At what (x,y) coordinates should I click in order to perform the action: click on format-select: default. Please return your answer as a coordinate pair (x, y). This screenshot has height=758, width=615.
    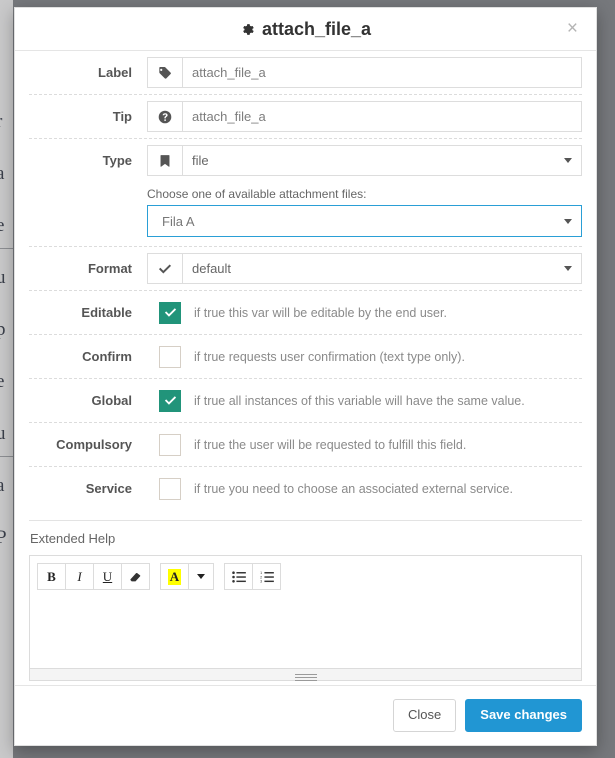
    Looking at the image, I should click on (382, 268).